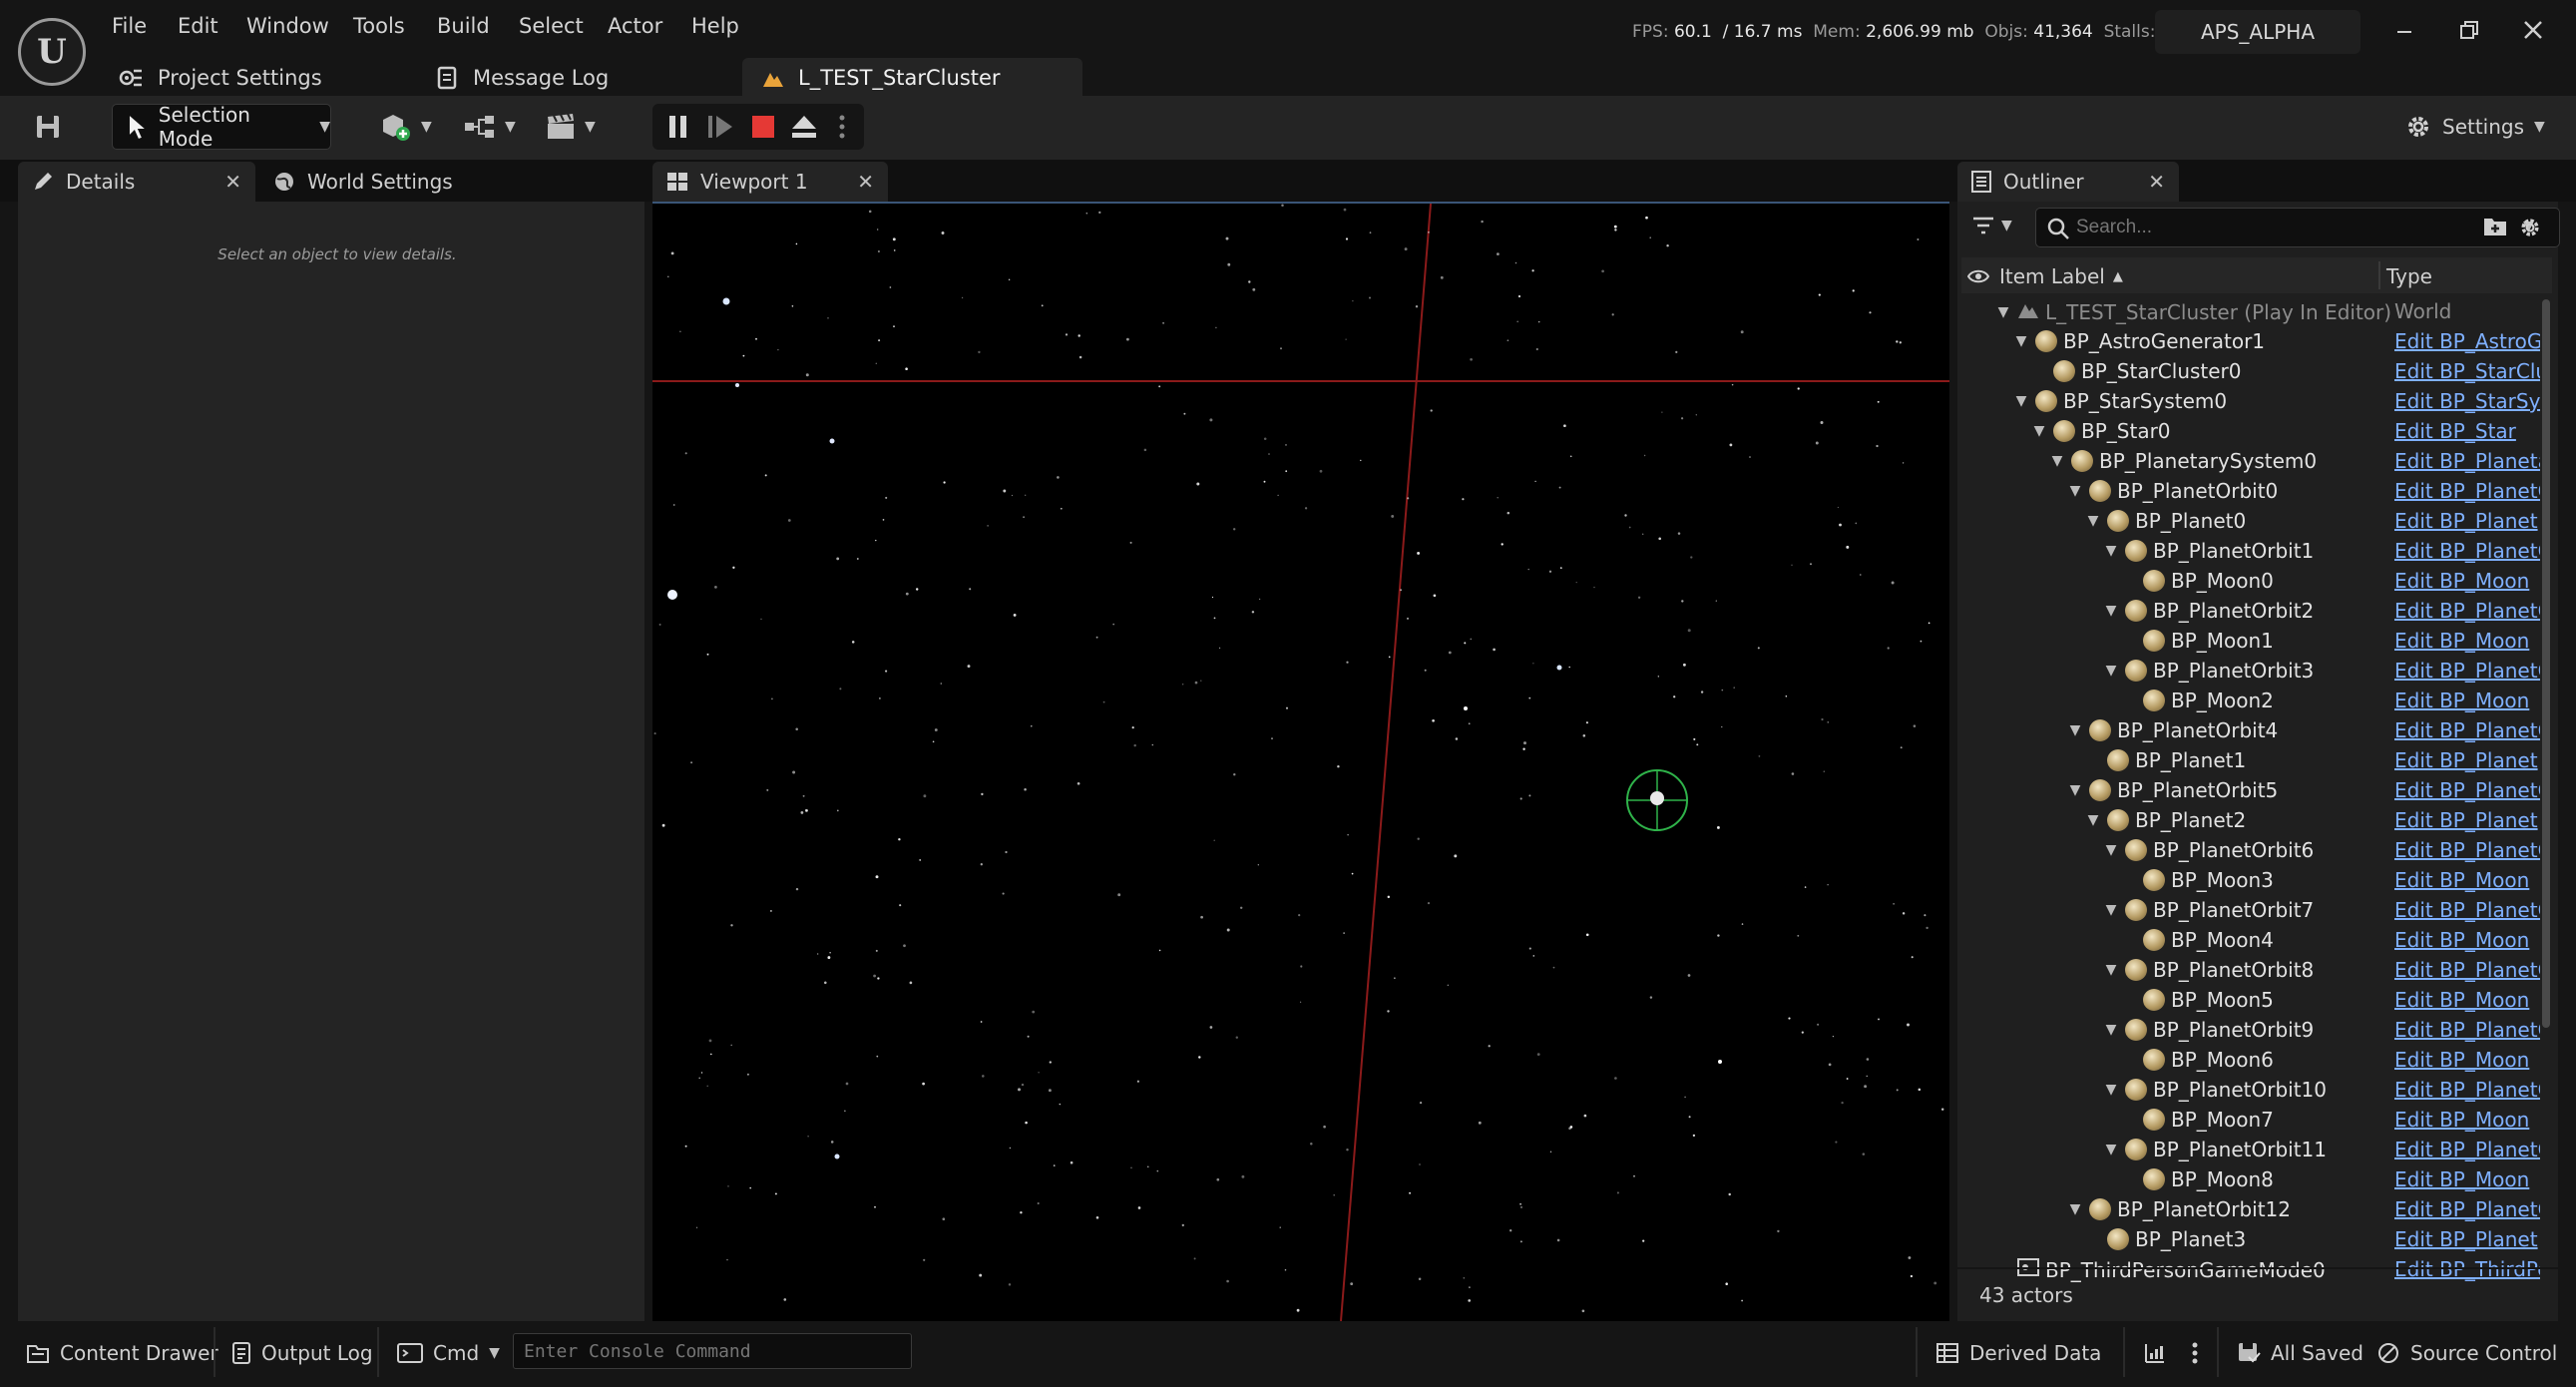 The image size is (2576, 1387). I want to click on source-control-button: Source Control, so click(2467, 1353).